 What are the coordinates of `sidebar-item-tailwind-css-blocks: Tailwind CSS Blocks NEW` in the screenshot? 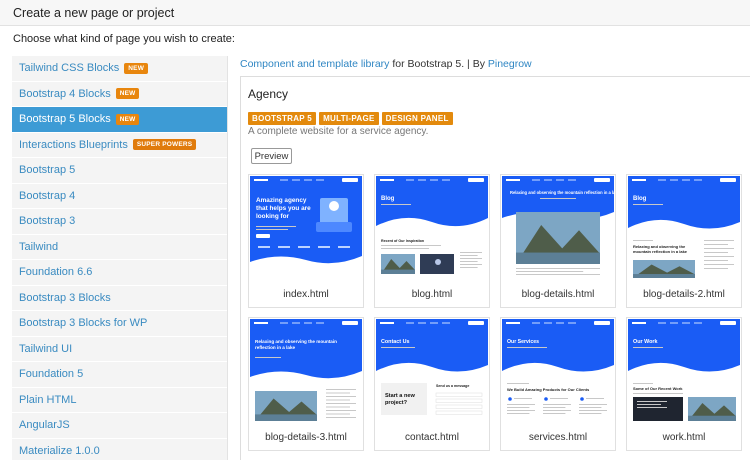 It's located at (119, 69).